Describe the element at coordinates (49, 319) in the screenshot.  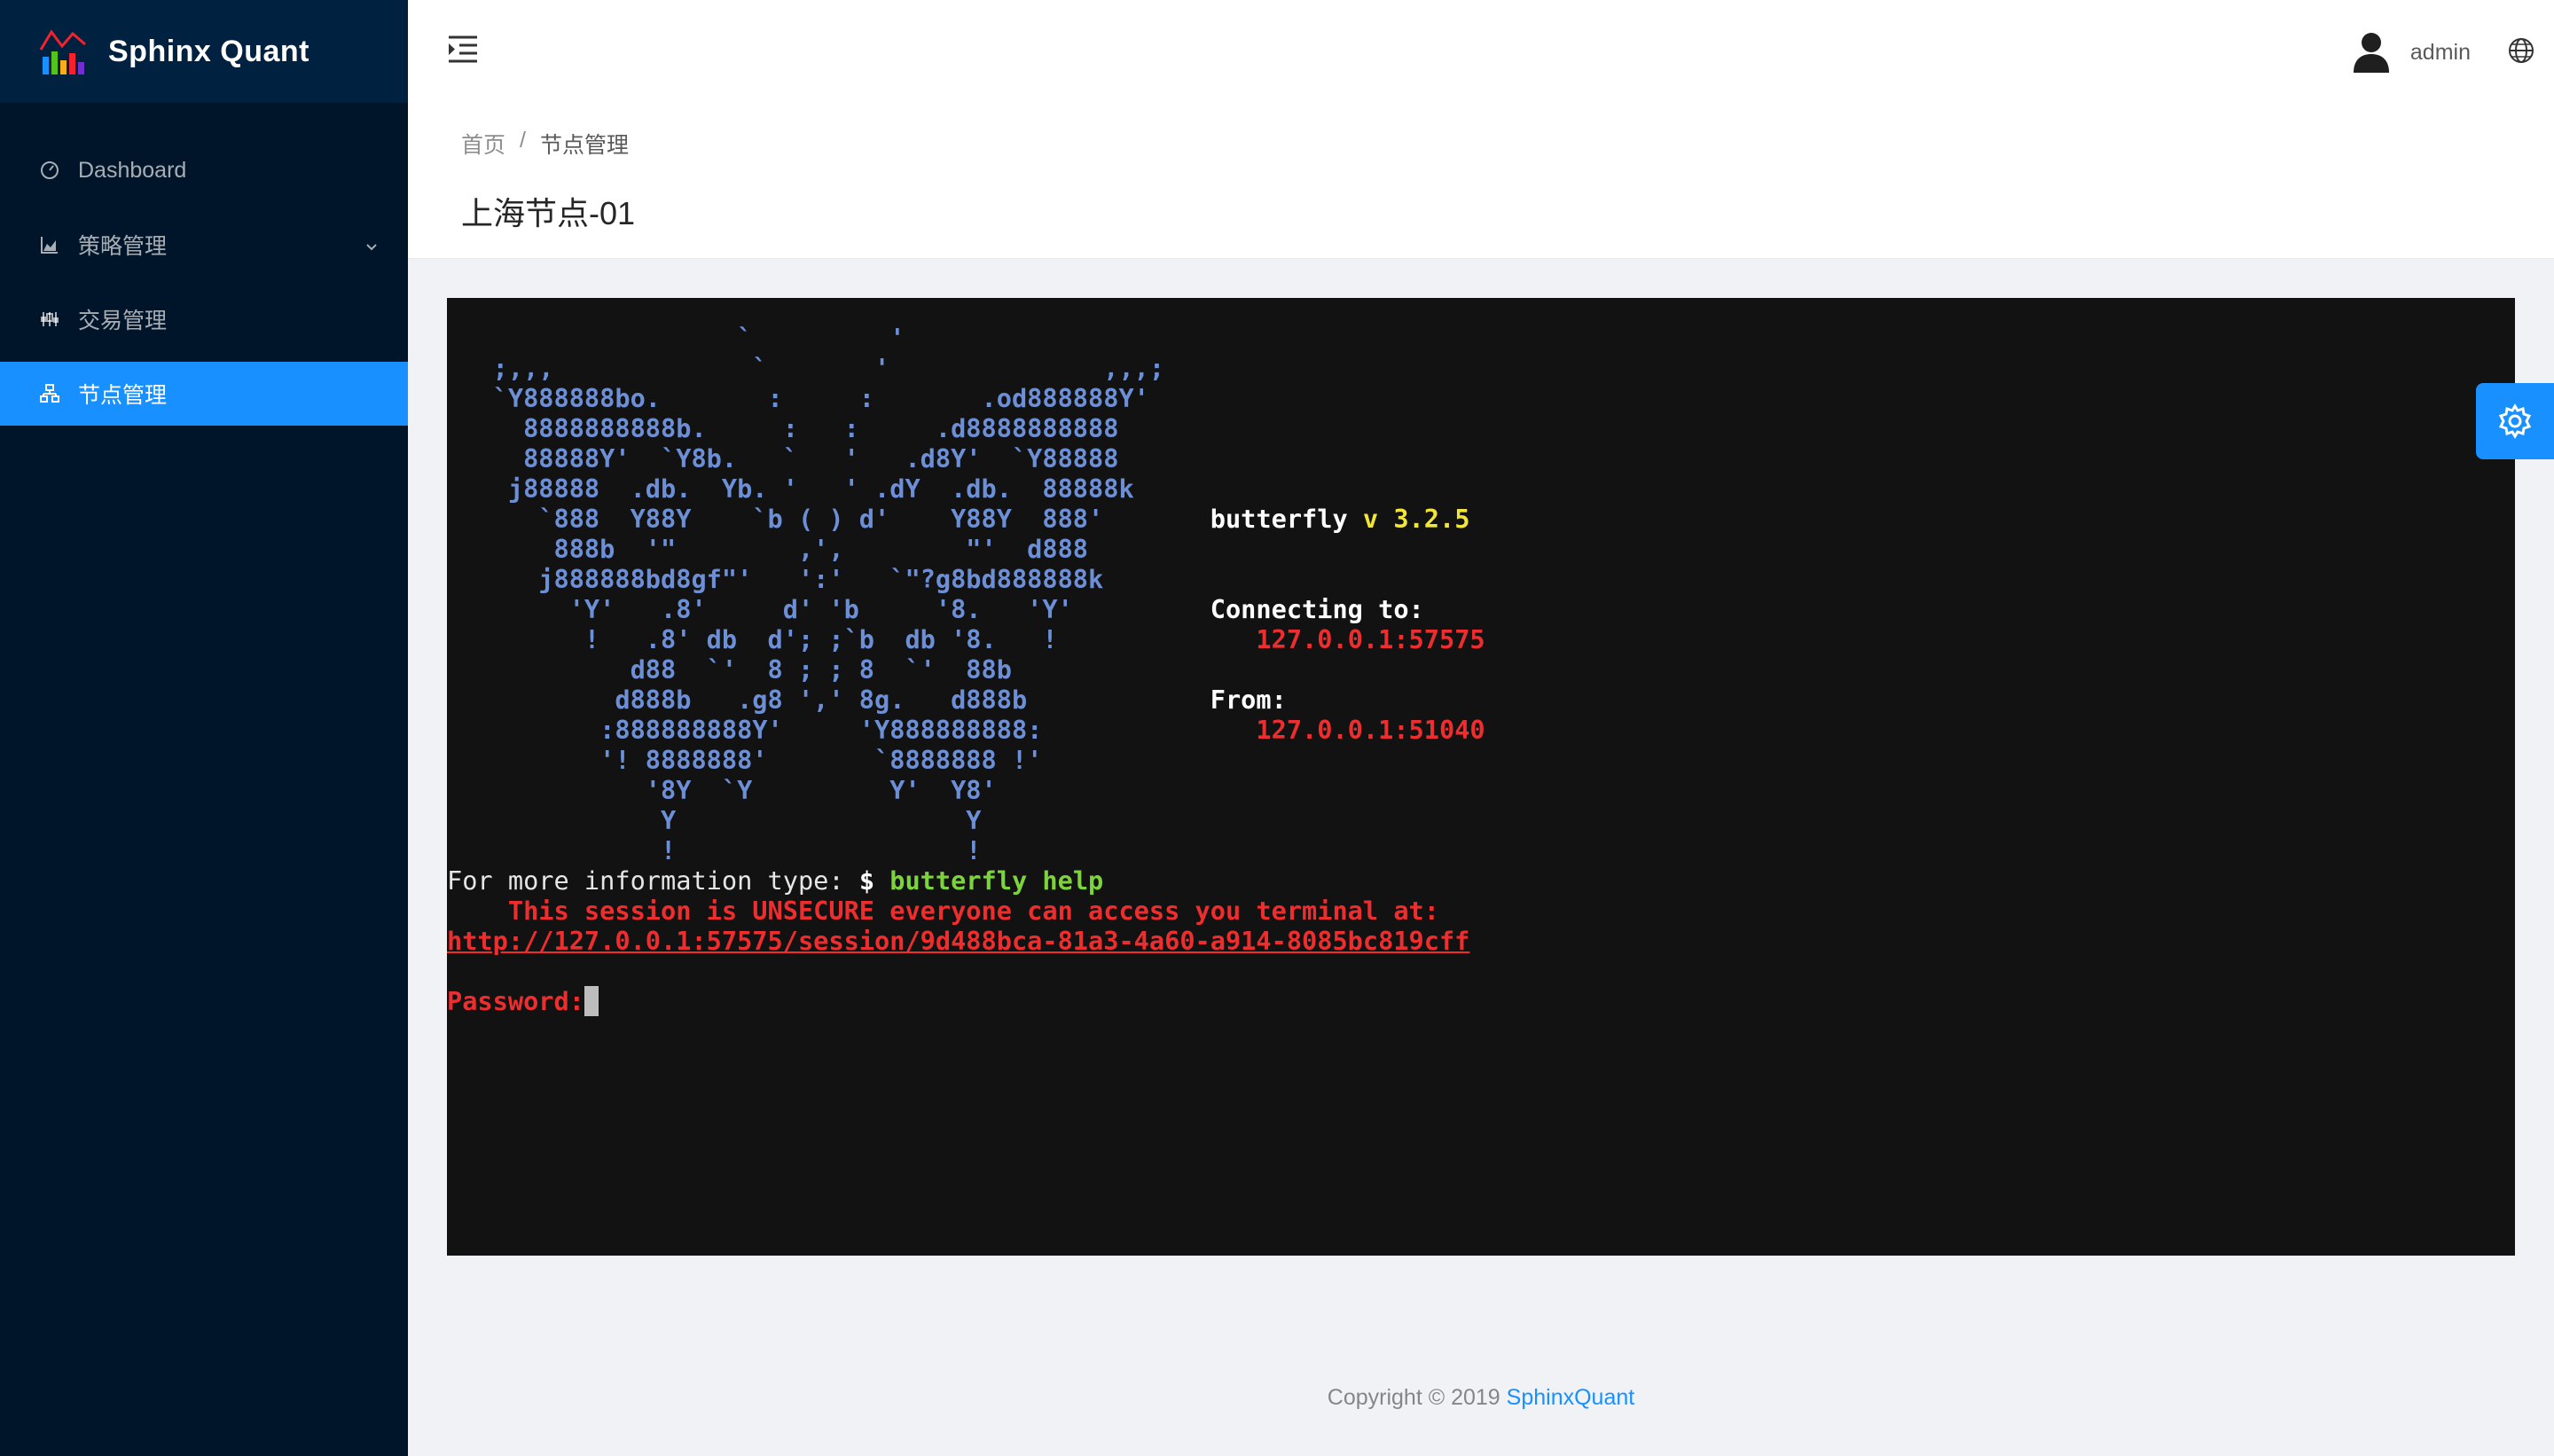
I see `sliders-icon` at that location.